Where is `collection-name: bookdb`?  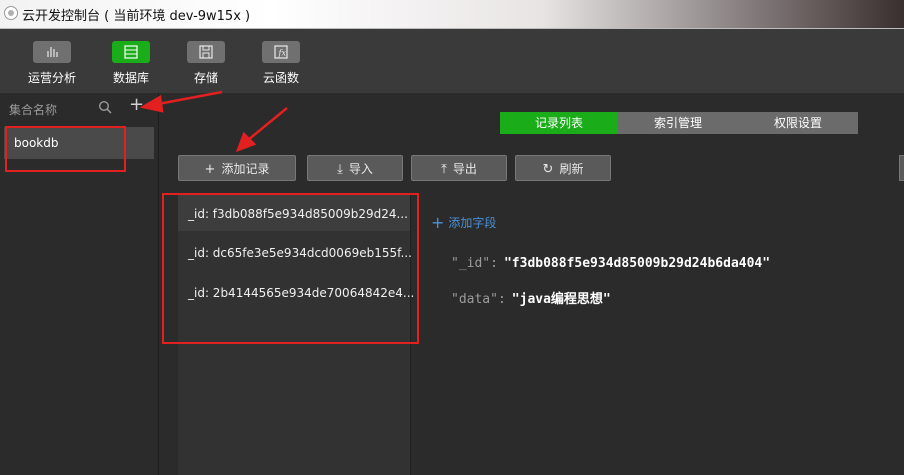 collection-name: bookdb is located at coordinates (36, 143).